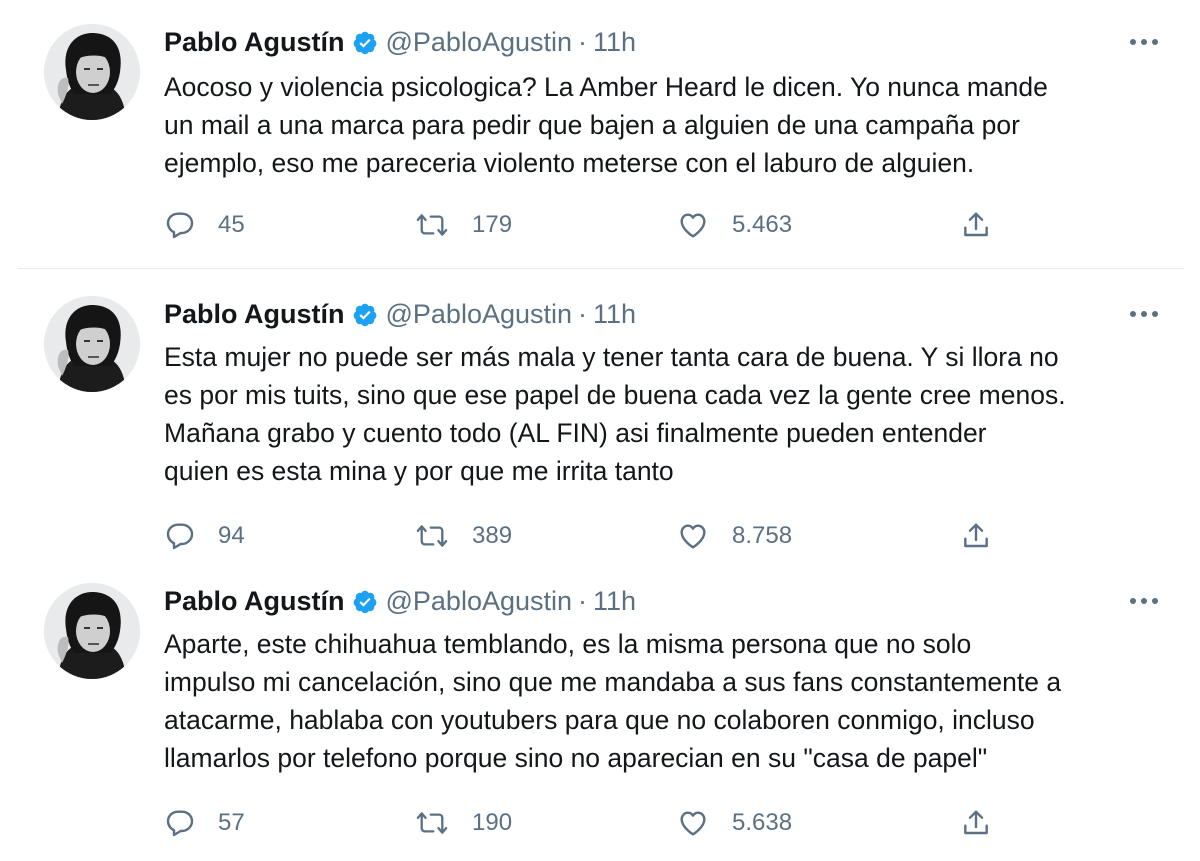 The width and height of the screenshot is (1200, 861). I want to click on reply-button: 94, so click(204, 536).